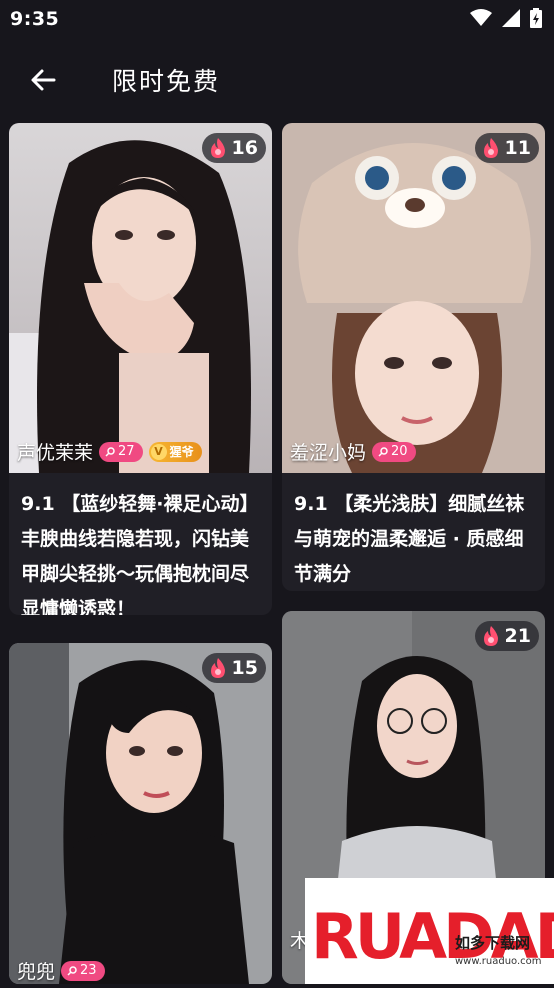 The height and width of the screenshot is (988, 554). Describe the element at coordinates (409, 539) in the screenshot. I see `card-description: 9.1 【柔光浅肤】细腻丝袜与萌宠的温柔邂逅 · 质感细节满分` at that location.